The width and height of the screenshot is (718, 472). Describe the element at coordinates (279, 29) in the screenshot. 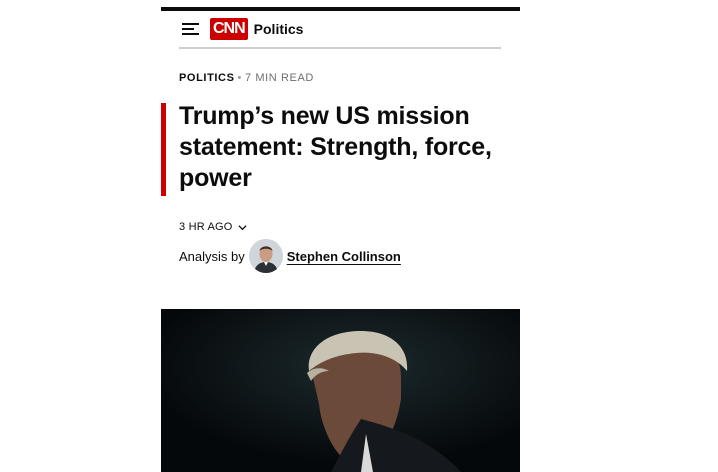

I see `section-title: Politics` at that location.